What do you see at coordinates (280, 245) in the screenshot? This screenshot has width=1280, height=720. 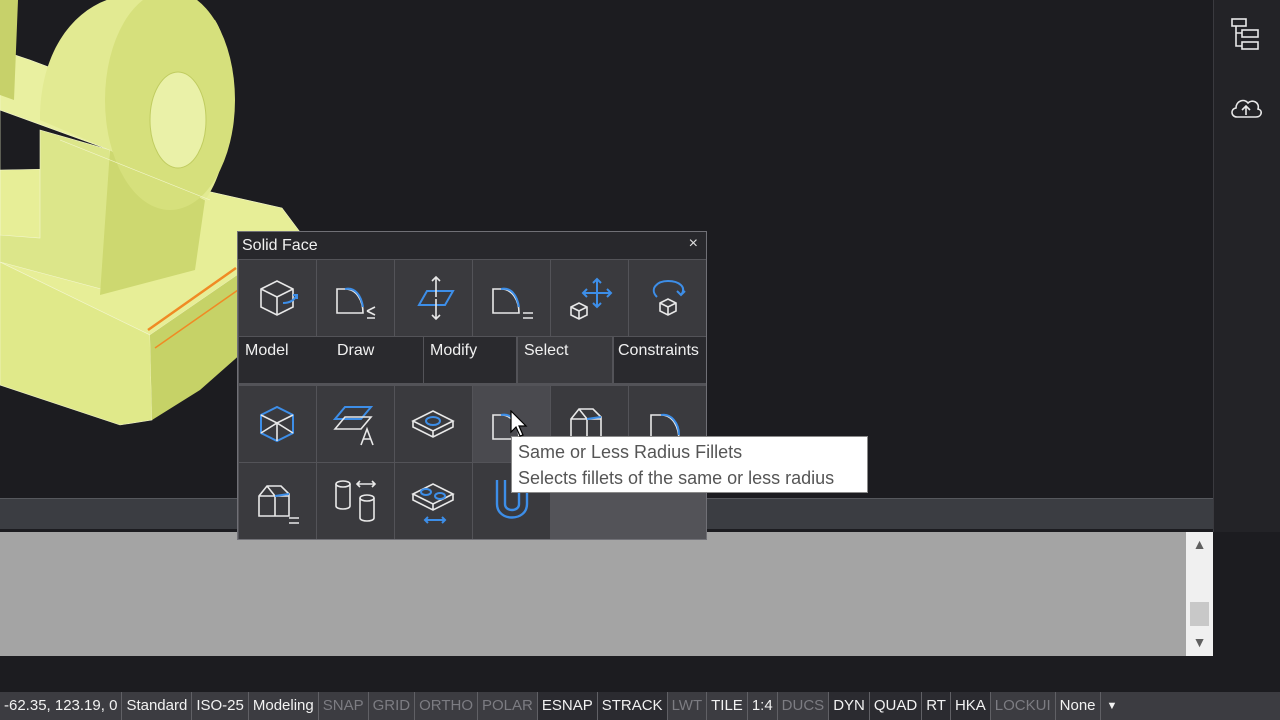 I see `palette-title: Solid Face` at bounding box center [280, 245].